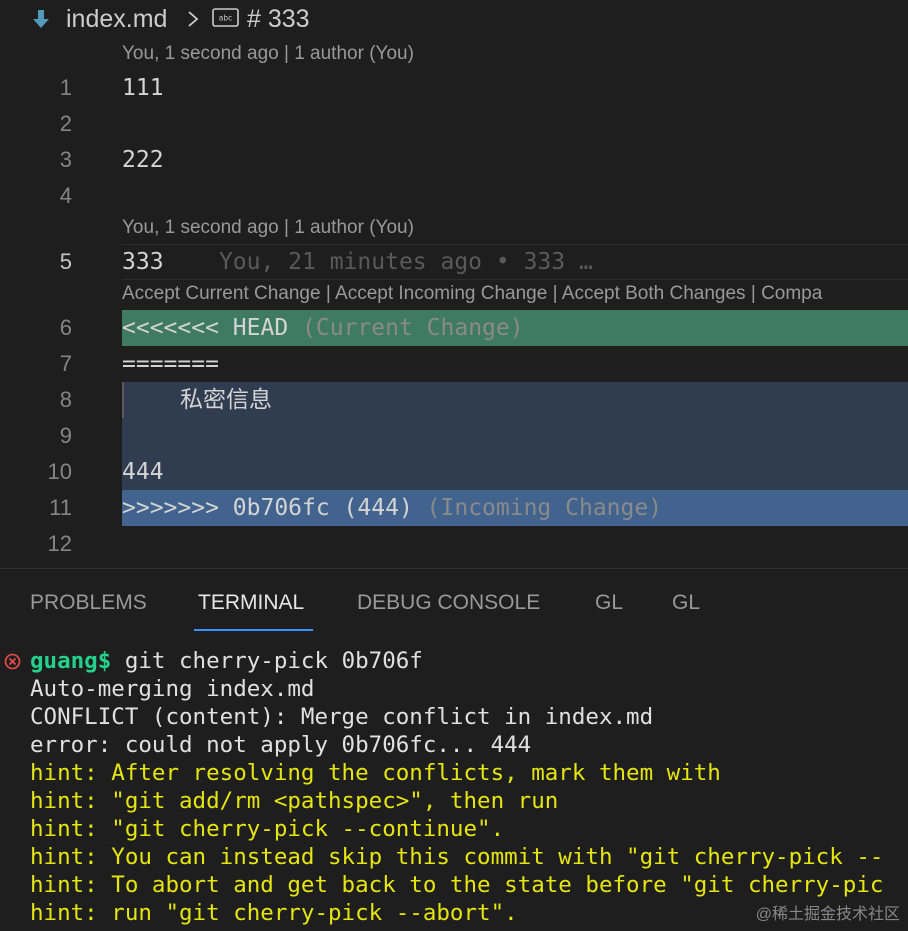  What do you see at coordinates (65, 261) in the screenshot?
I see `line-number: 5` at bounding box center [65, 261].